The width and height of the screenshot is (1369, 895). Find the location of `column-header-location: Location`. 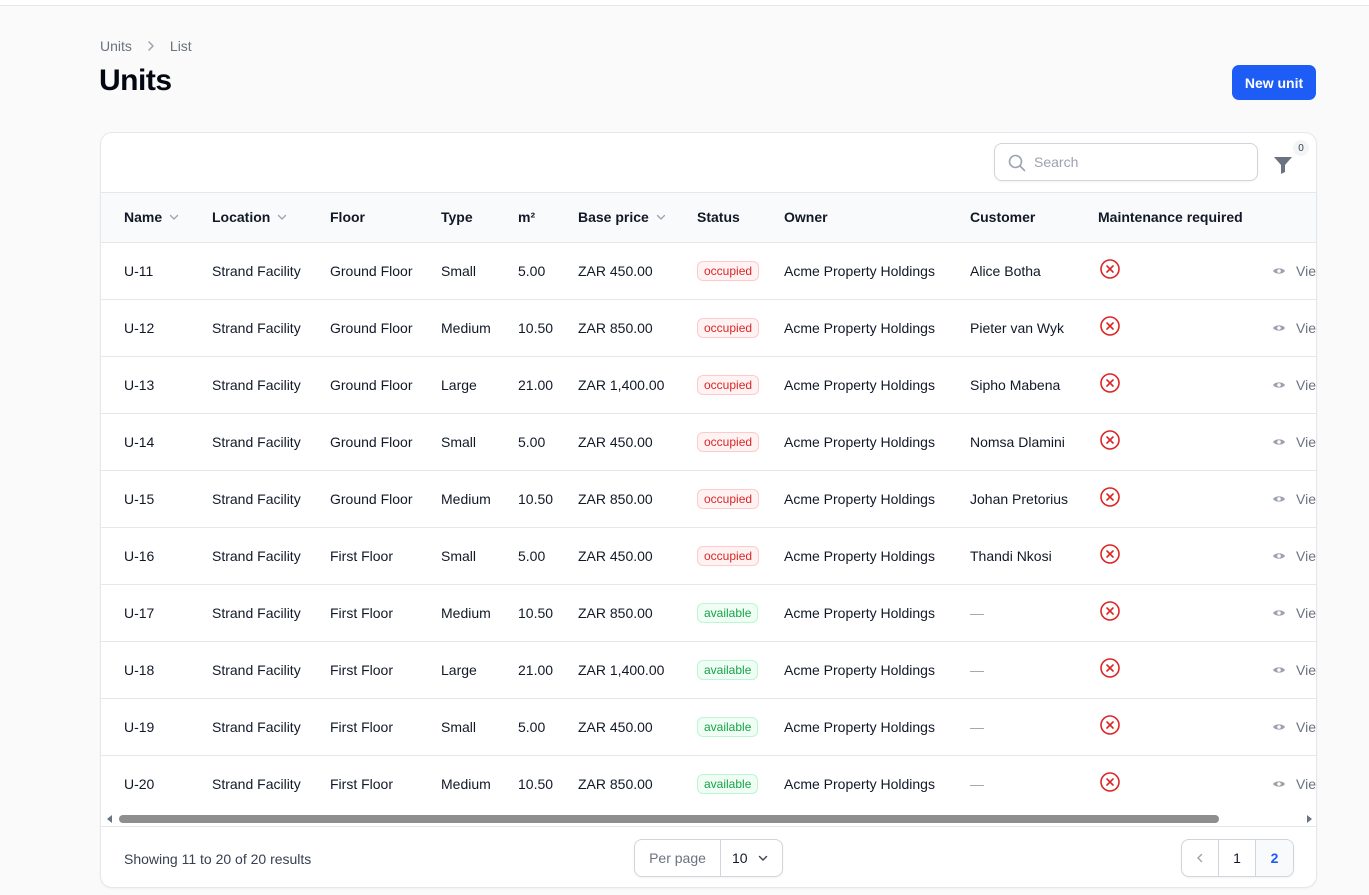

column-header-location: Location is located at coordinates (271, 218).